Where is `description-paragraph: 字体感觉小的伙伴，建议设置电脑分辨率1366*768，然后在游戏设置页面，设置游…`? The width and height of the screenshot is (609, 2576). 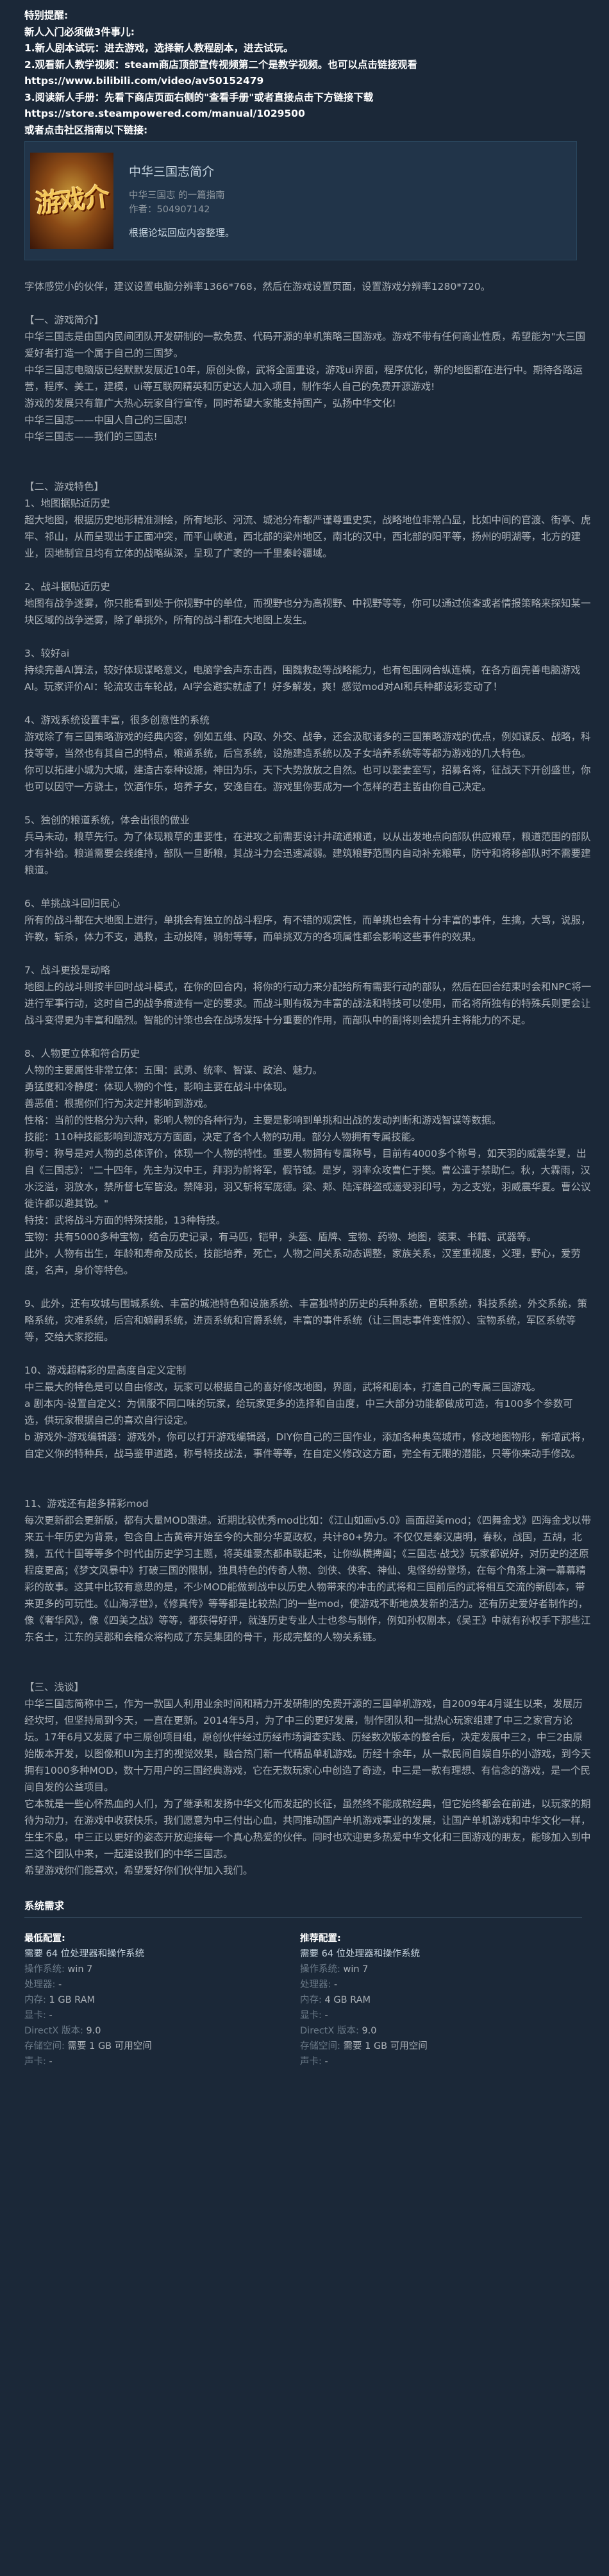
description-paragraph: 字体感觉小的伙伴，建议设置电脑分辨率1366*768，然后在游戏设置页面，设置游… is located at coordinates (257, 286).